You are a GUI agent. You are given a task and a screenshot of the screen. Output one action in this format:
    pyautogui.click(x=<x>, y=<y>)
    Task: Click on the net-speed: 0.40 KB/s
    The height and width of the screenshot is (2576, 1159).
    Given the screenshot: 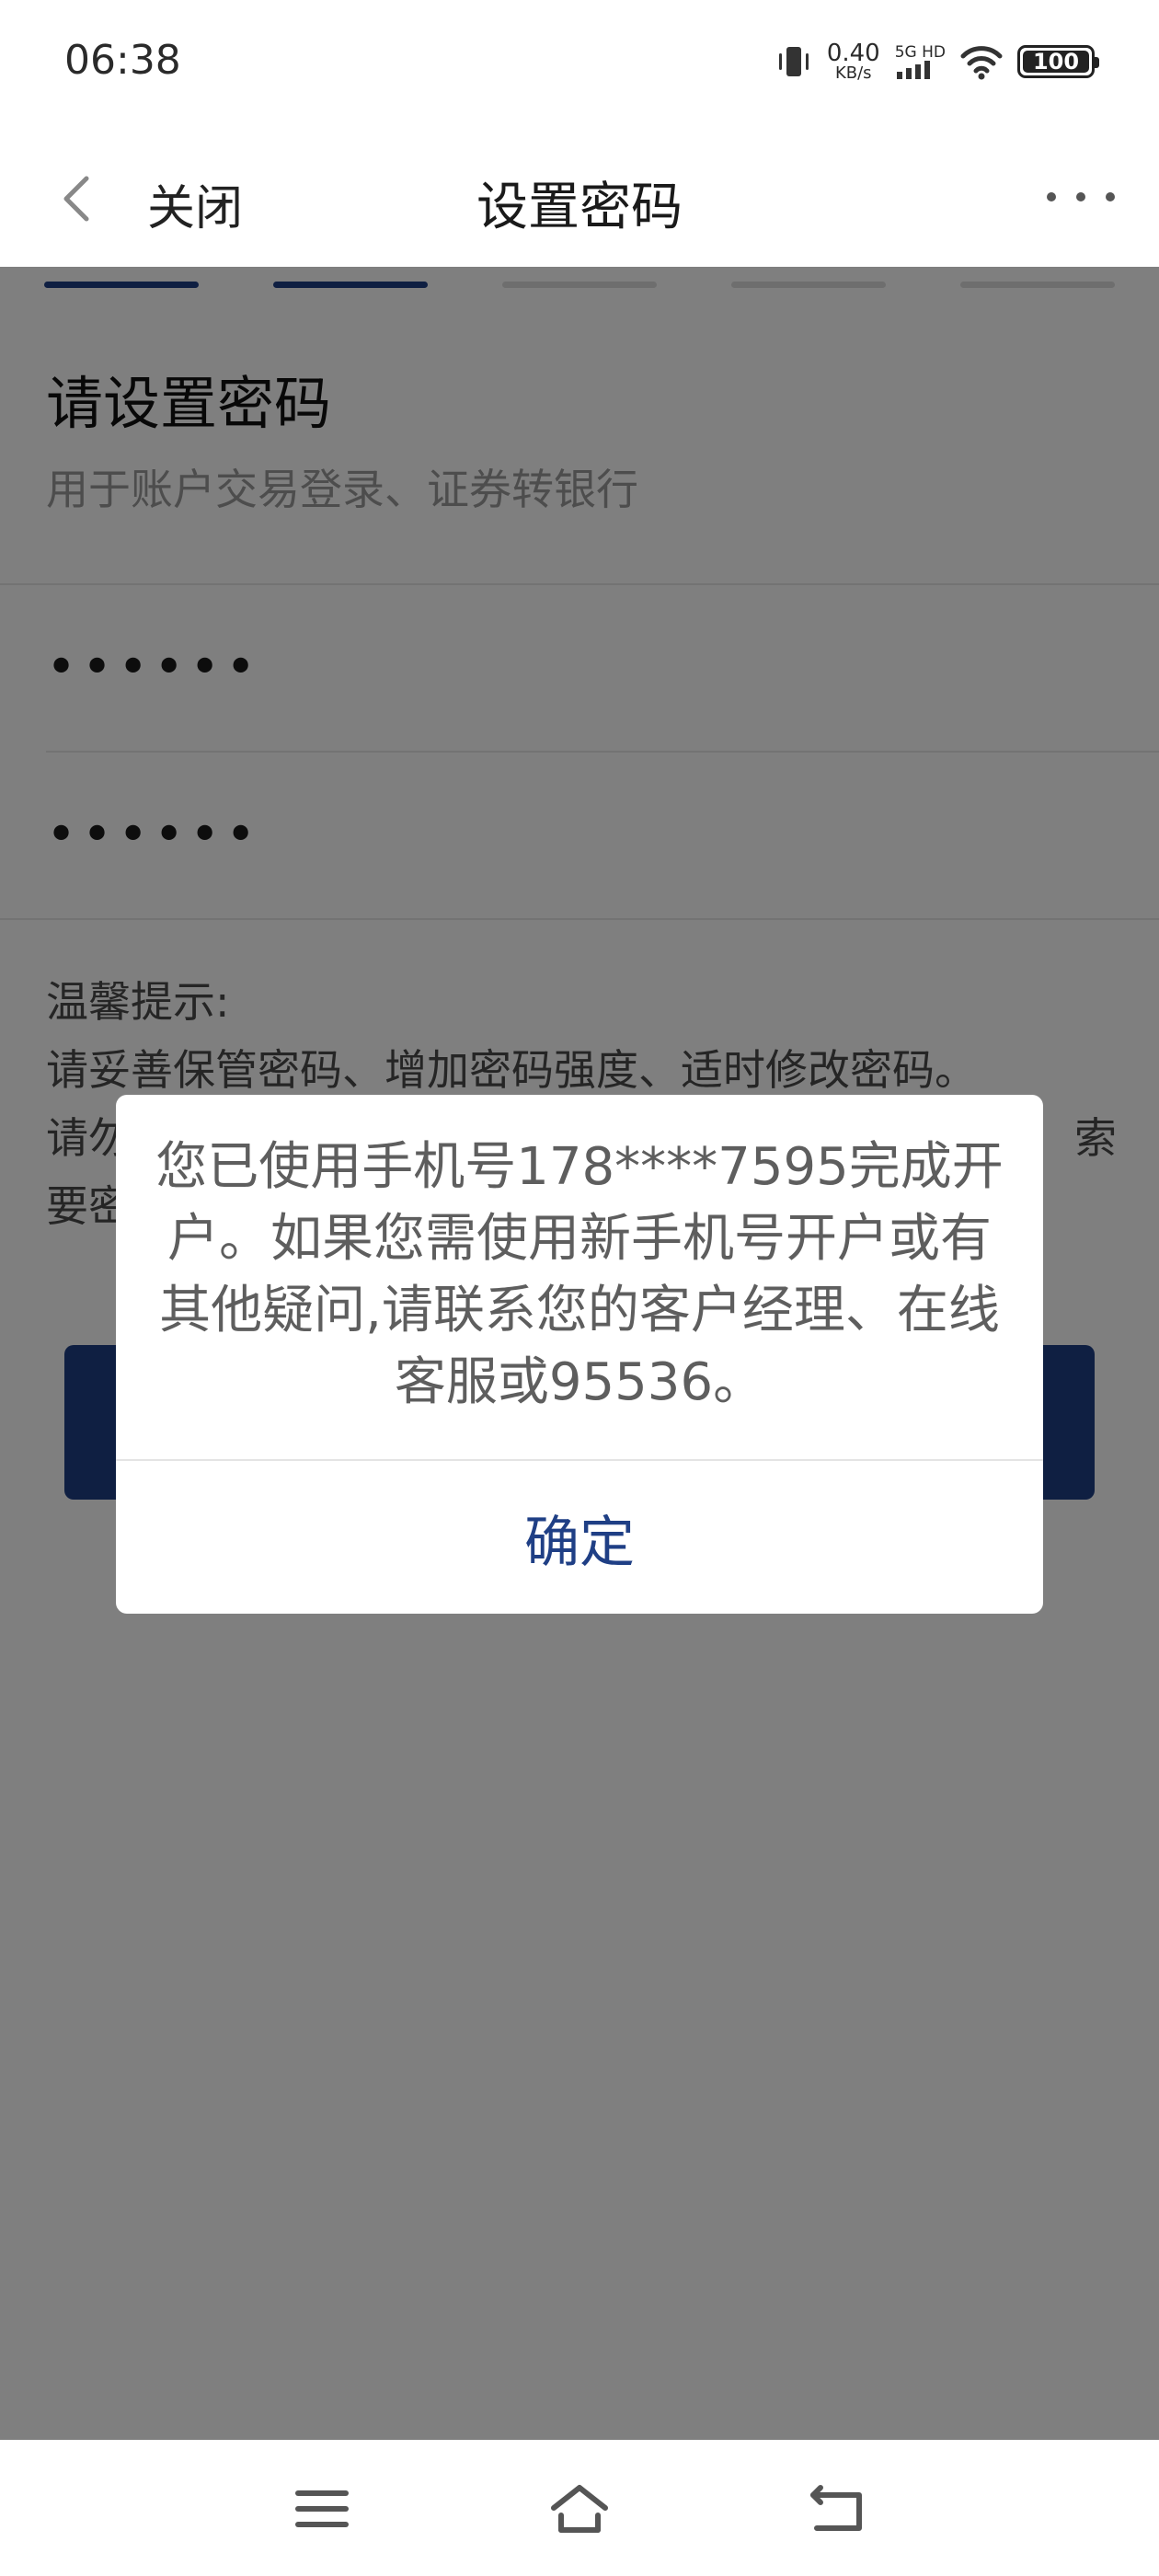 What is the action you would take?
    pyautogui.click(x=853, y=61)
    